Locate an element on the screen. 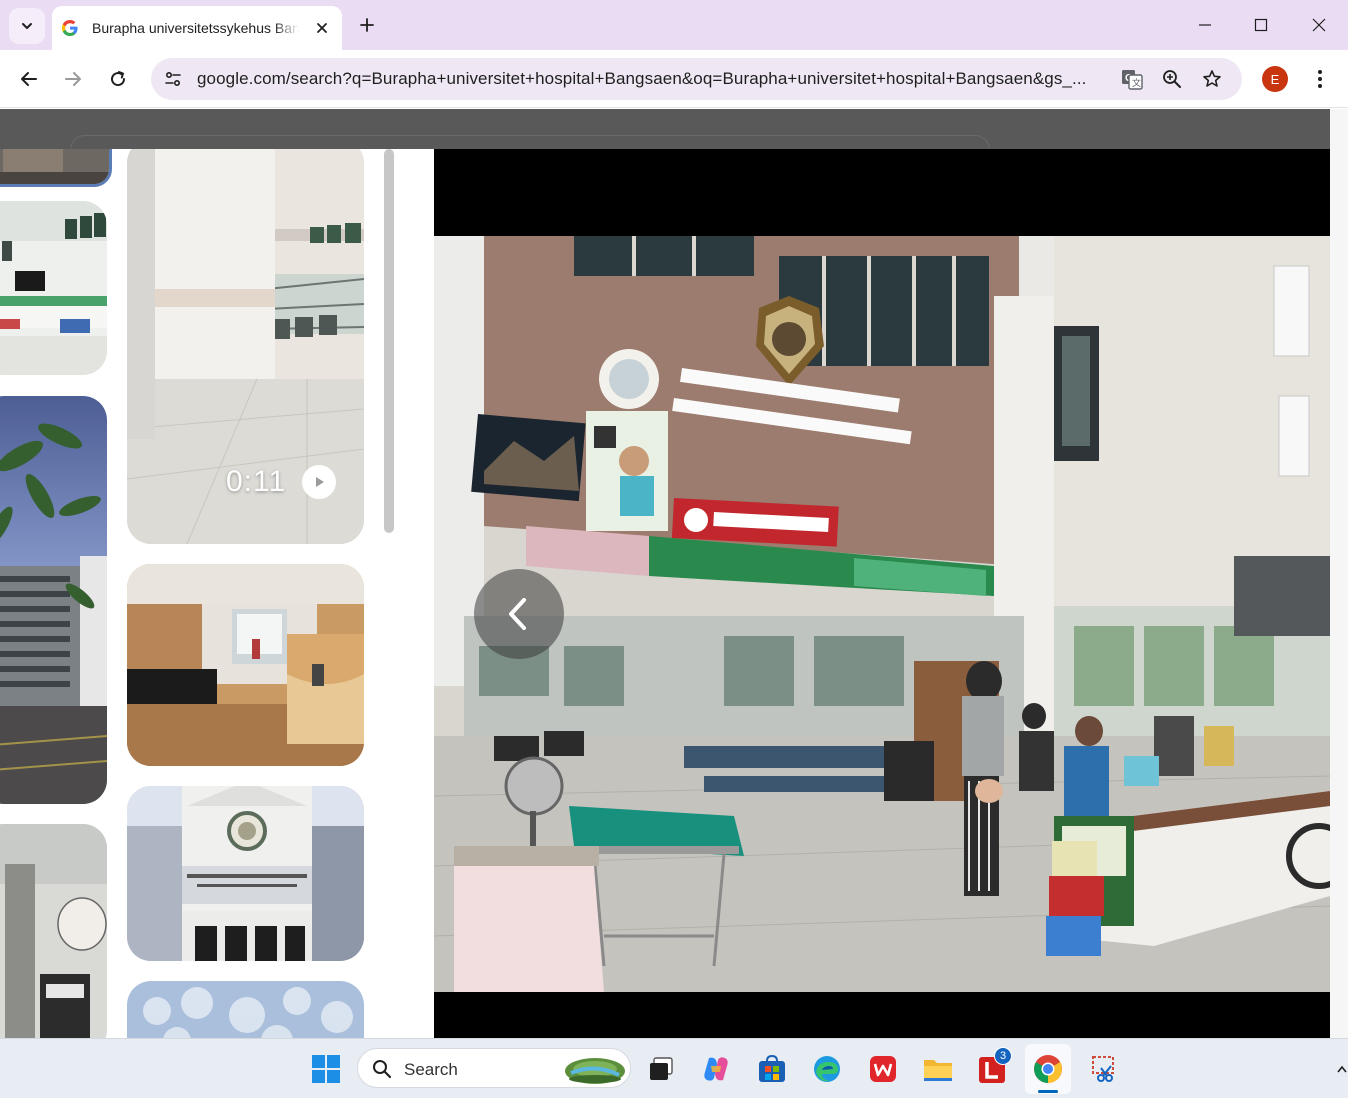 Image resolution: width=1348 pixels, height=1098 pixels. reload-icon is located at coordinates (118, 79).